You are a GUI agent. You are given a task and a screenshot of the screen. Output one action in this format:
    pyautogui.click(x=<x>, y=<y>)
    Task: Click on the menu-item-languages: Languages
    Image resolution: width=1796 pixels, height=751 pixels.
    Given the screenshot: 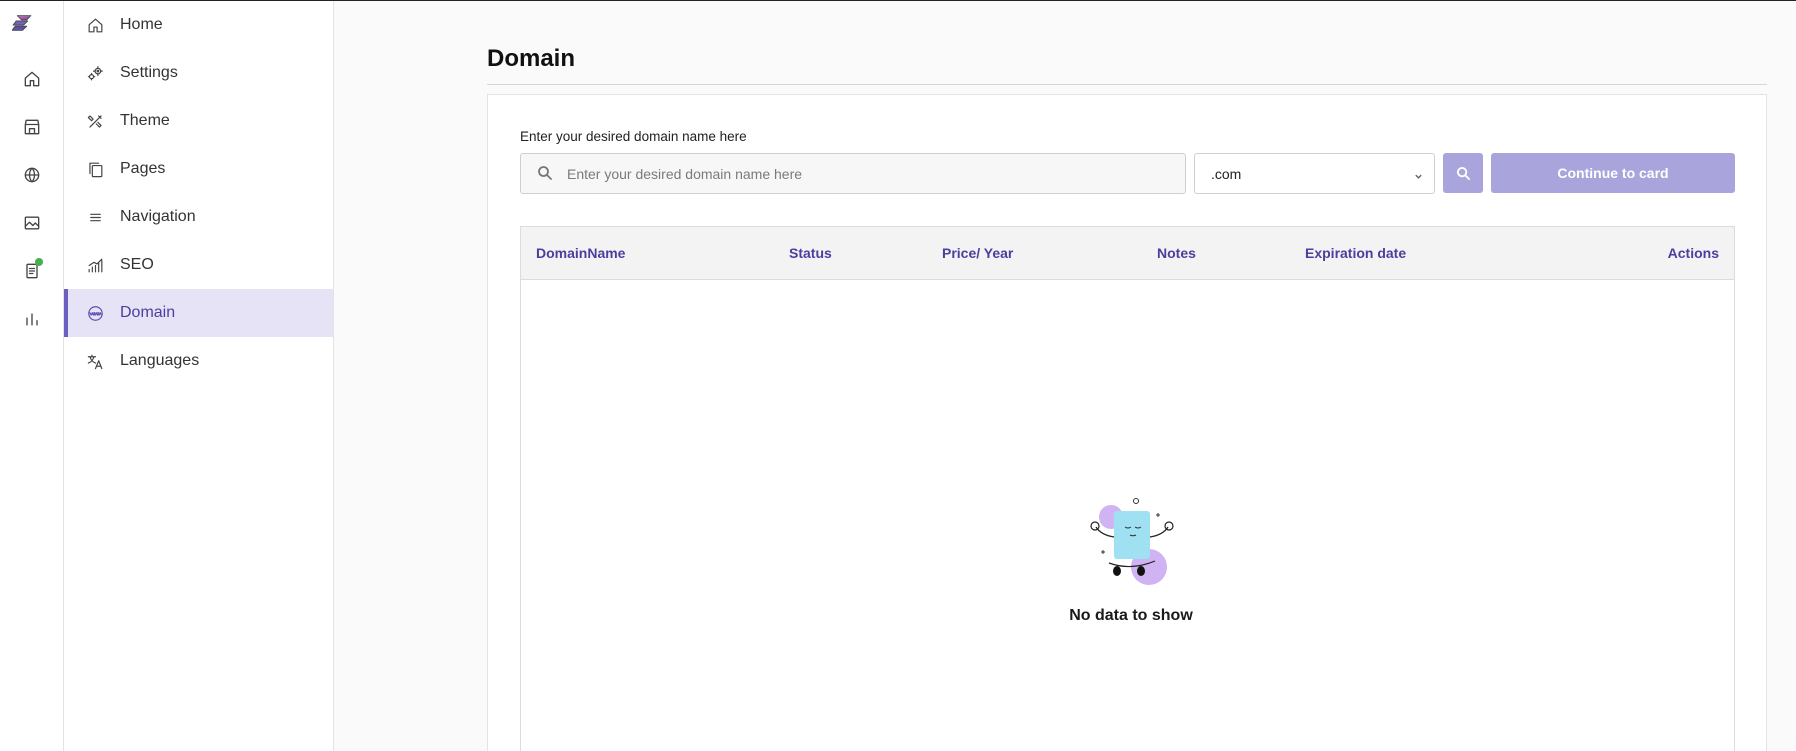 What is the action you would take?
    pyautogui.click(x=198, y=361)
    